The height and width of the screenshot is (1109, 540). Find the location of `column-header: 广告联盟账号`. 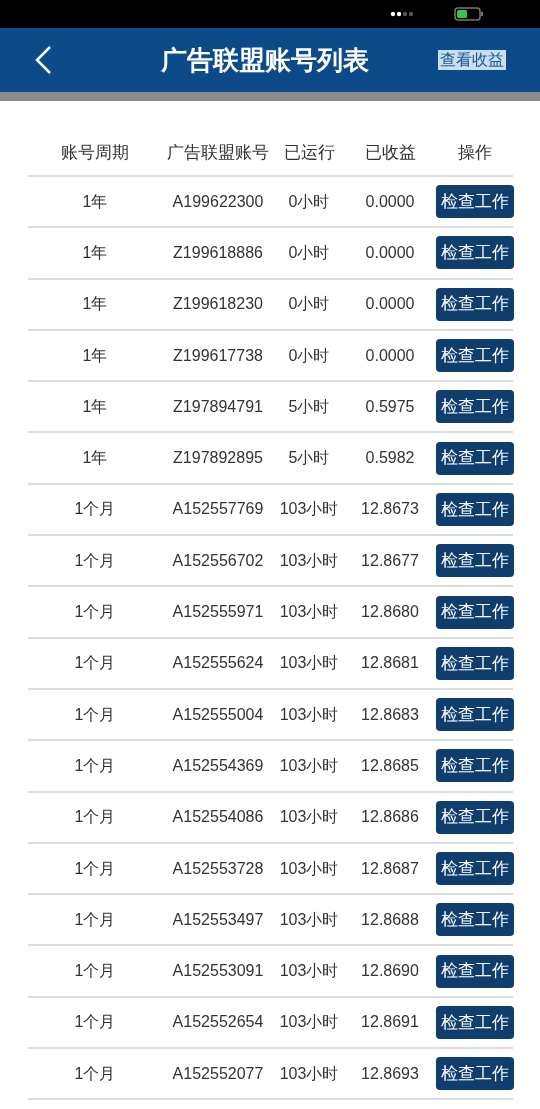

column-header: 广告联盟账号 is located at coordinates (218, 153).